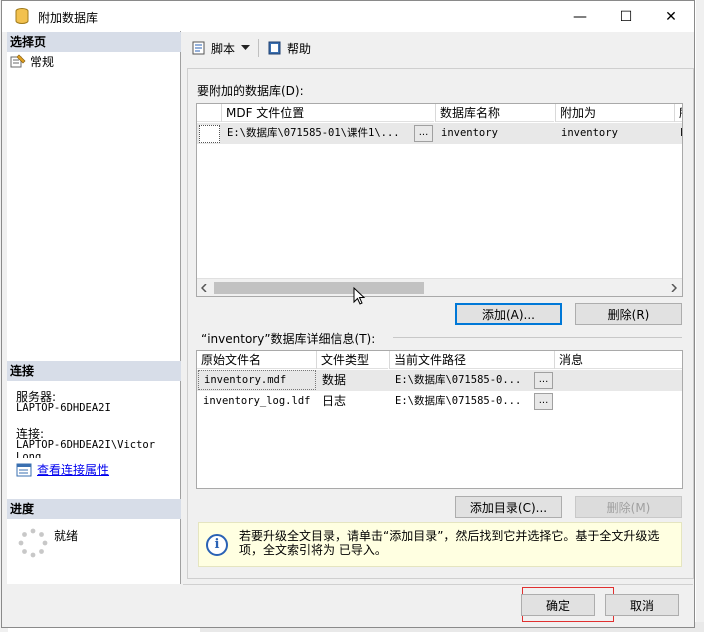 Image resolution: width=704 pixels, height=632 pixels. I want to click on minimize-icon: —, so click(580, 16).